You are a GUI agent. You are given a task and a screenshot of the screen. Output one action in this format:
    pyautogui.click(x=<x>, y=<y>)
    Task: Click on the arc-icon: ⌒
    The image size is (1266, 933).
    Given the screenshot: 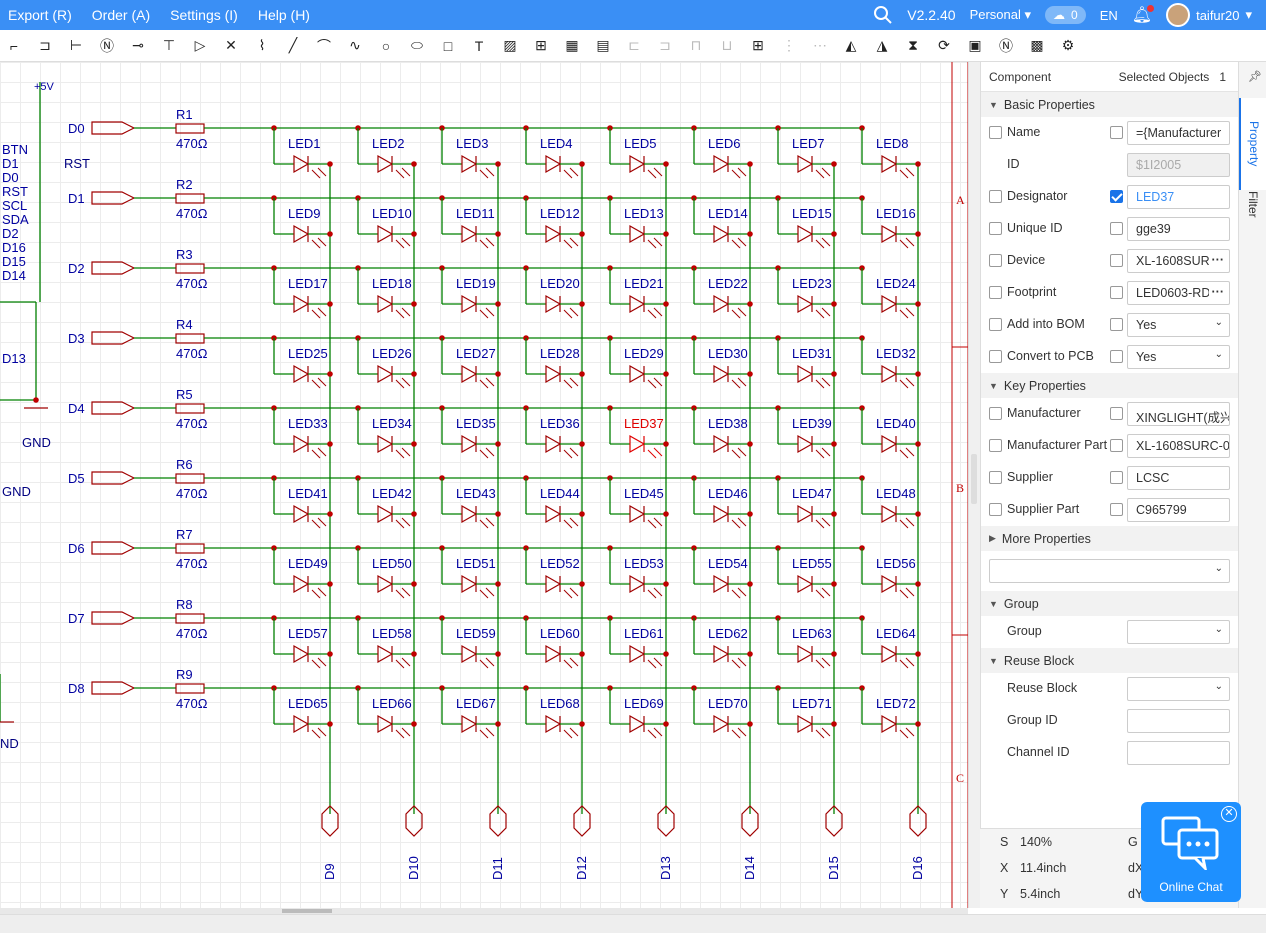 What is the action you would take?
    pyautogui.click(x=324, y=46)
    